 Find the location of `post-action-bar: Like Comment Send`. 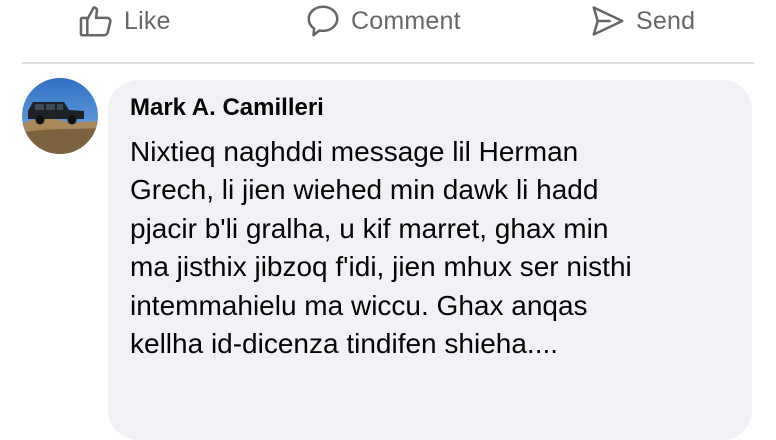

post-action-bar: Like Comment Send is located at coordinates (388, 23).